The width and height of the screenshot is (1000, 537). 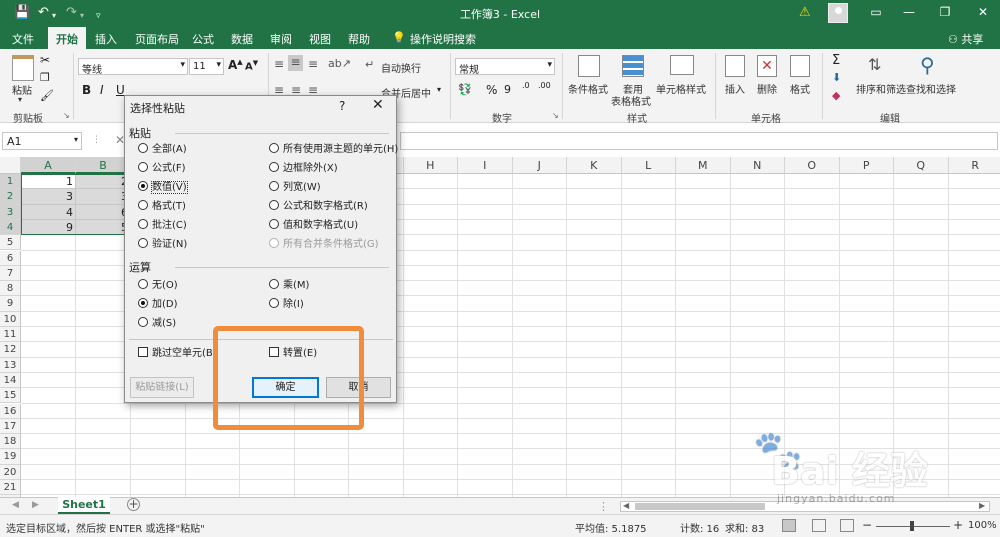 What do you see at coordinates (84, 505) in the screenshot?
I see `sheet-tab: Sheet1` at bounding box center [84, 505].